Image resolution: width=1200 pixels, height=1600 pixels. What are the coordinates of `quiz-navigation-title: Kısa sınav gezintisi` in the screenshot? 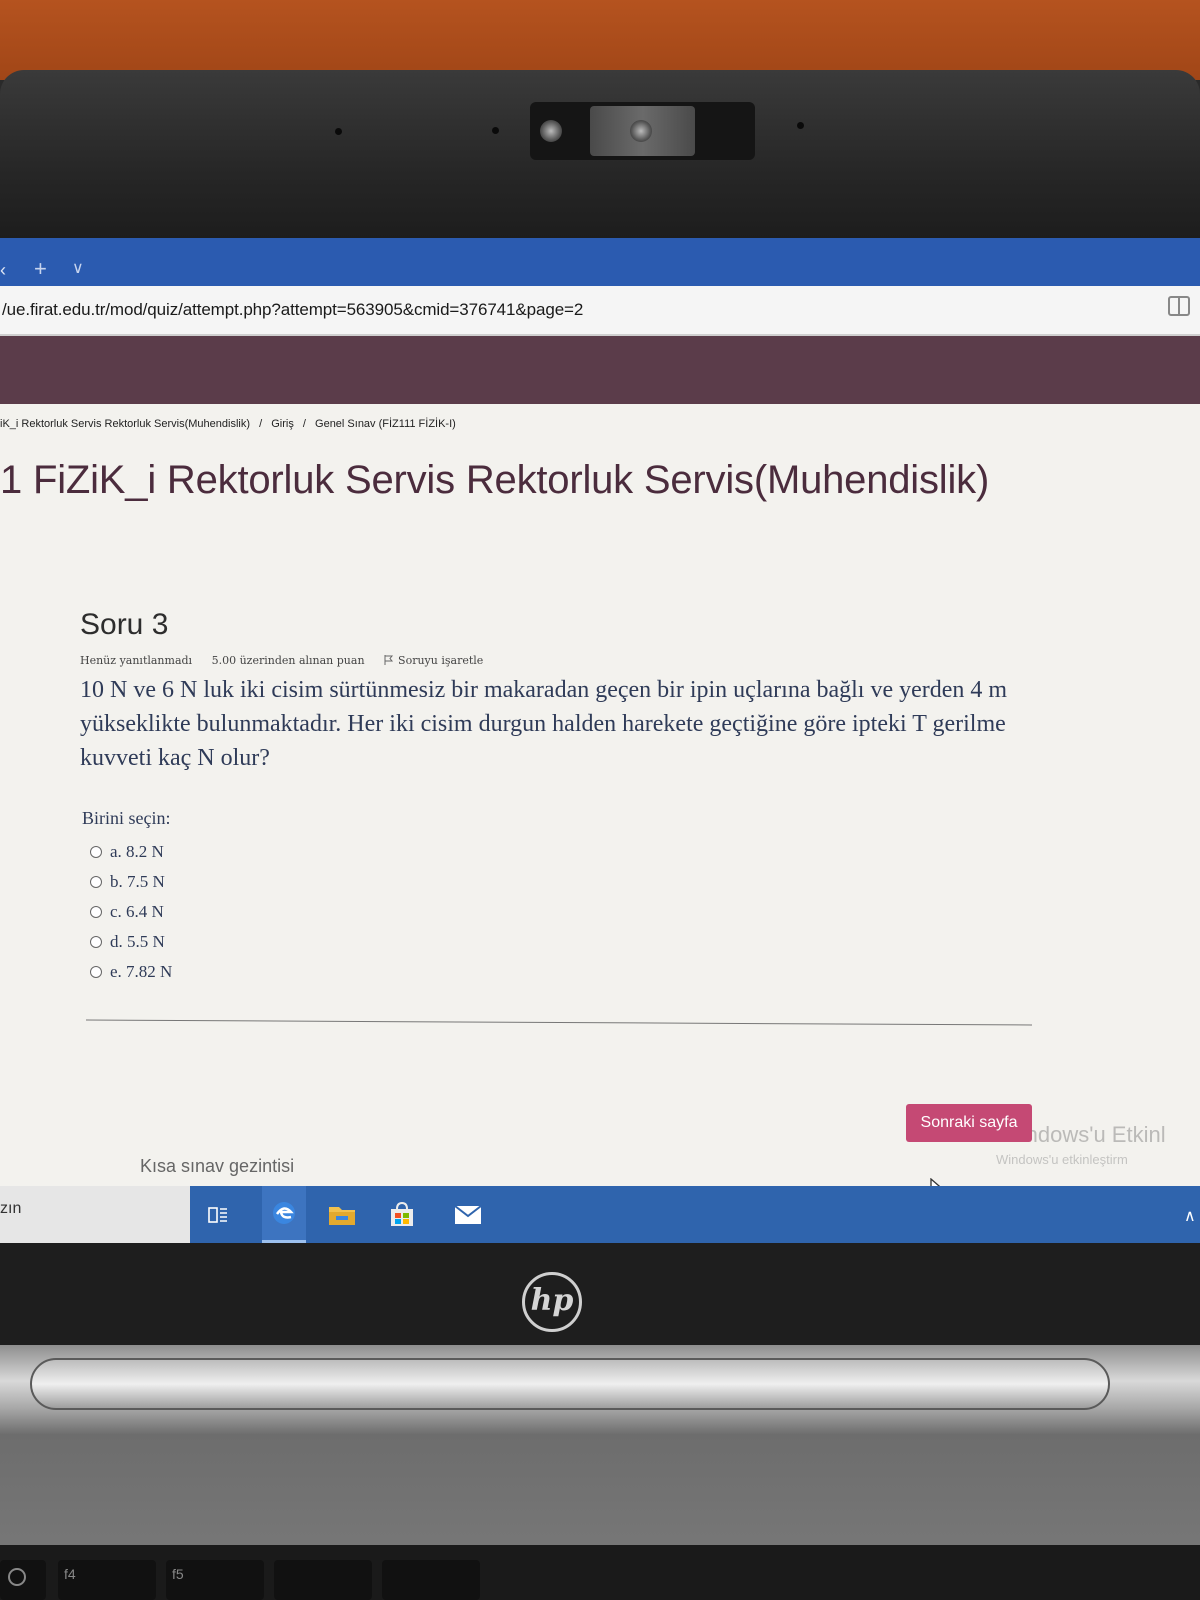 It's located at (217, 1166).